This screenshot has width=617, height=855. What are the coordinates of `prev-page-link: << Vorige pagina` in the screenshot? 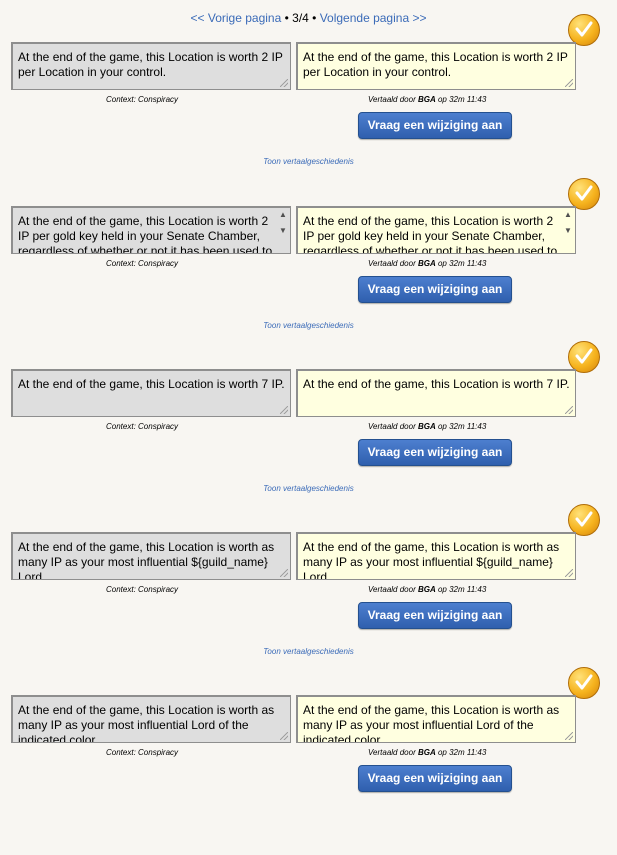 It's located at (236, 18).